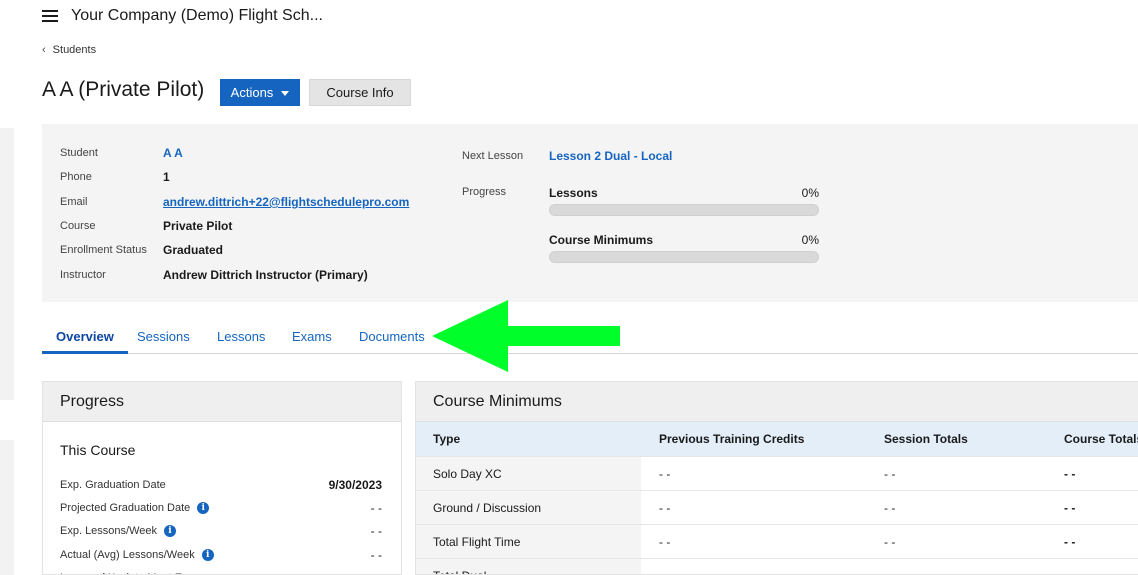 The height and width of the screenshot is (575, 1138). Describe the element at coordinates (610, 156) in the screenshot. I see `next-lesson-link: Lesson 2 Dual - Local` at that location.